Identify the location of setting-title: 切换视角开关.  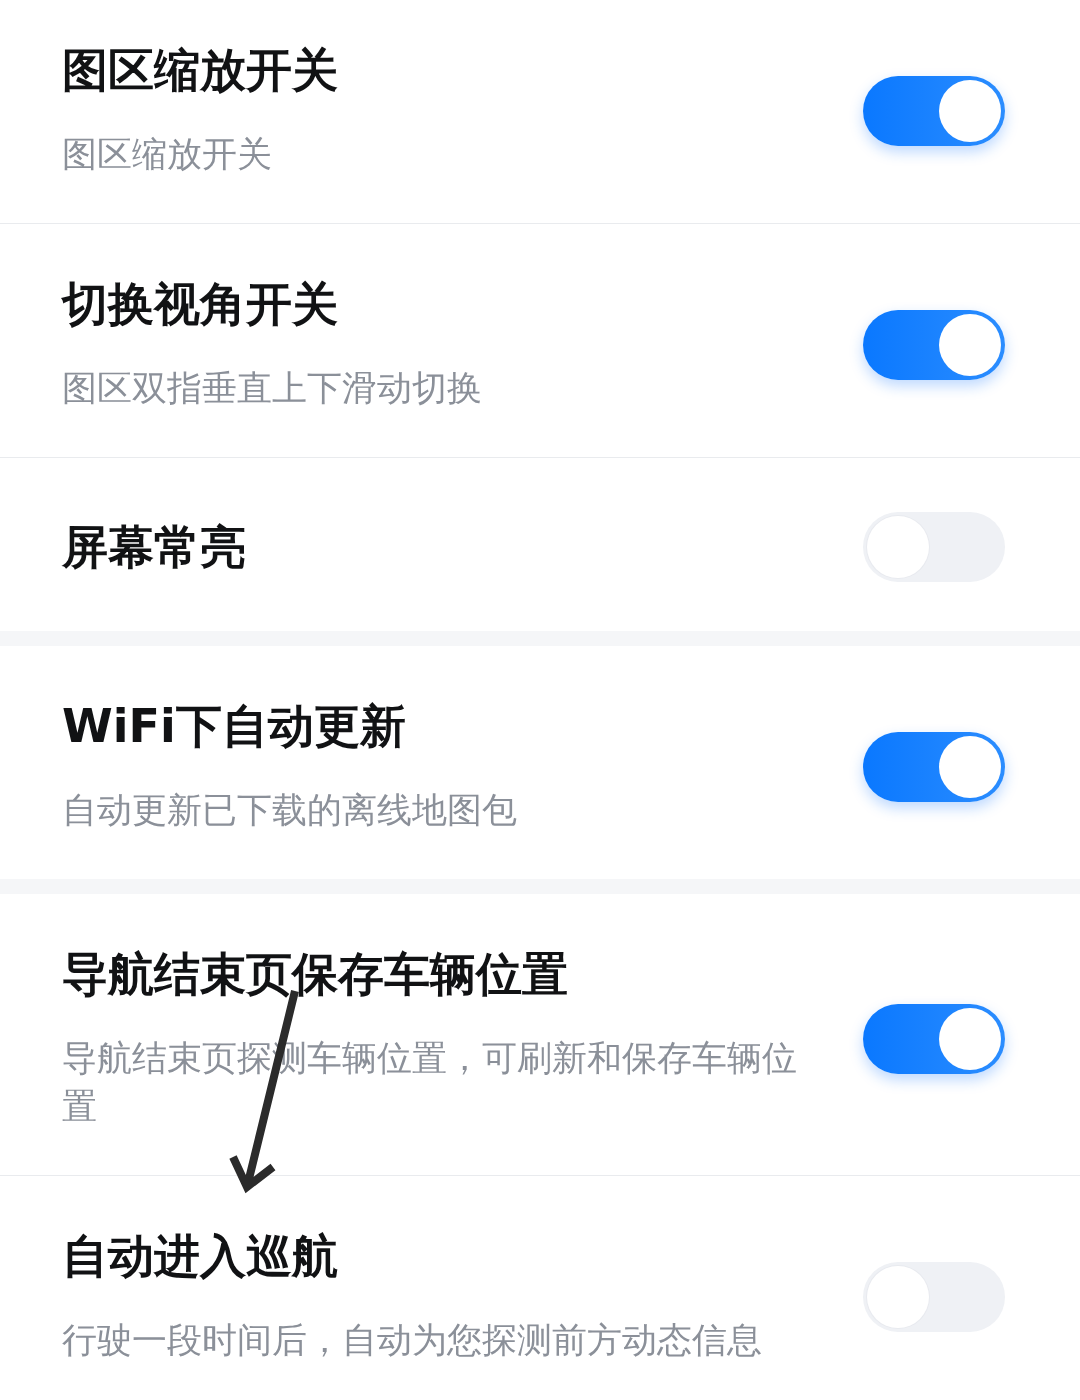
(200, 304).